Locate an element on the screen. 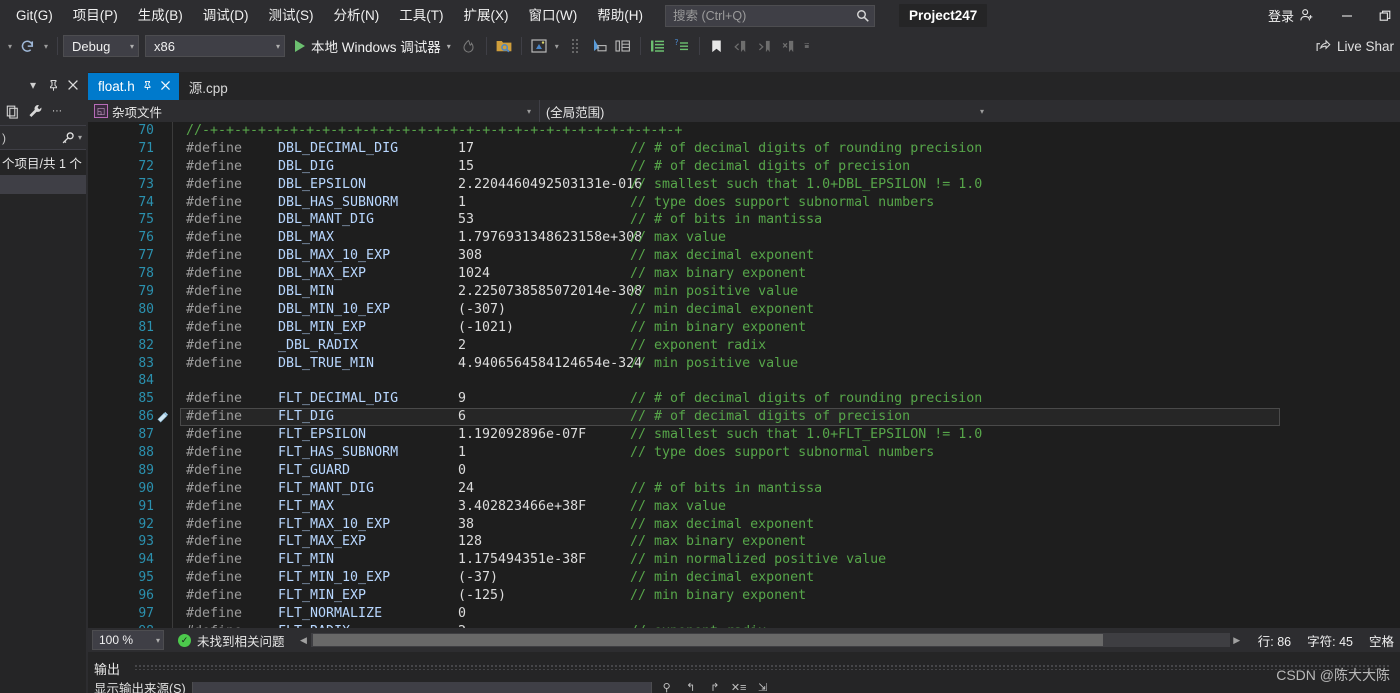 The height and width of the screenshot is (693, 1400). scrollbar-thumb is located at coordinates (707, 640).